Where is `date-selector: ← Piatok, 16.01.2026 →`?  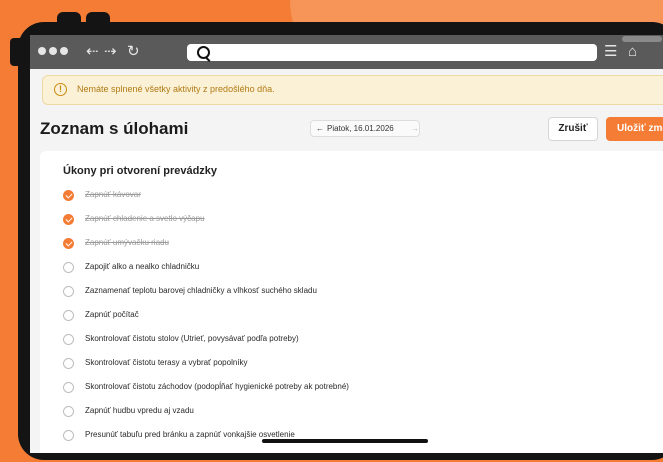 date-selector: ← Piatok, 16.01.2026 → is located at coordinates (365, 128).